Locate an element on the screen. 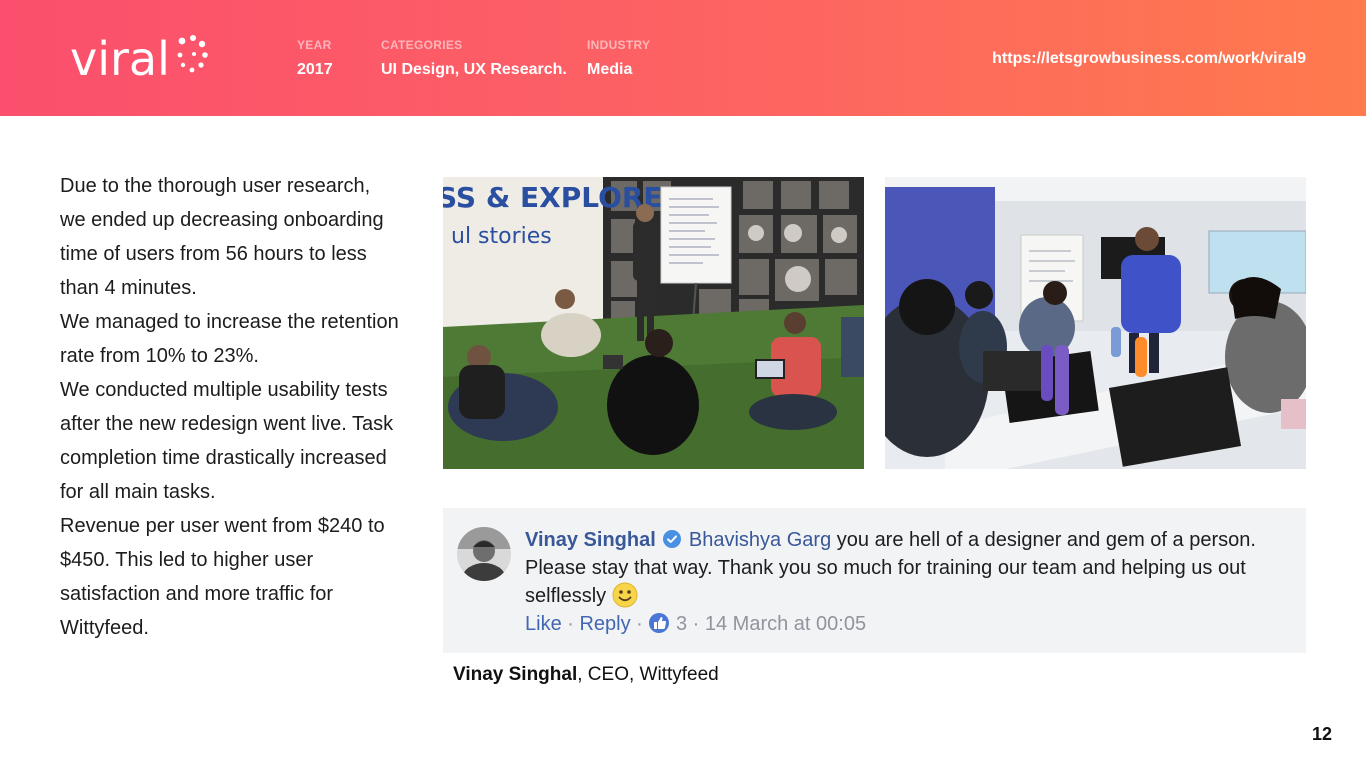  meta-categories: CATEGORIES UI Design, UX Research. is located at coordinates (474, 58).